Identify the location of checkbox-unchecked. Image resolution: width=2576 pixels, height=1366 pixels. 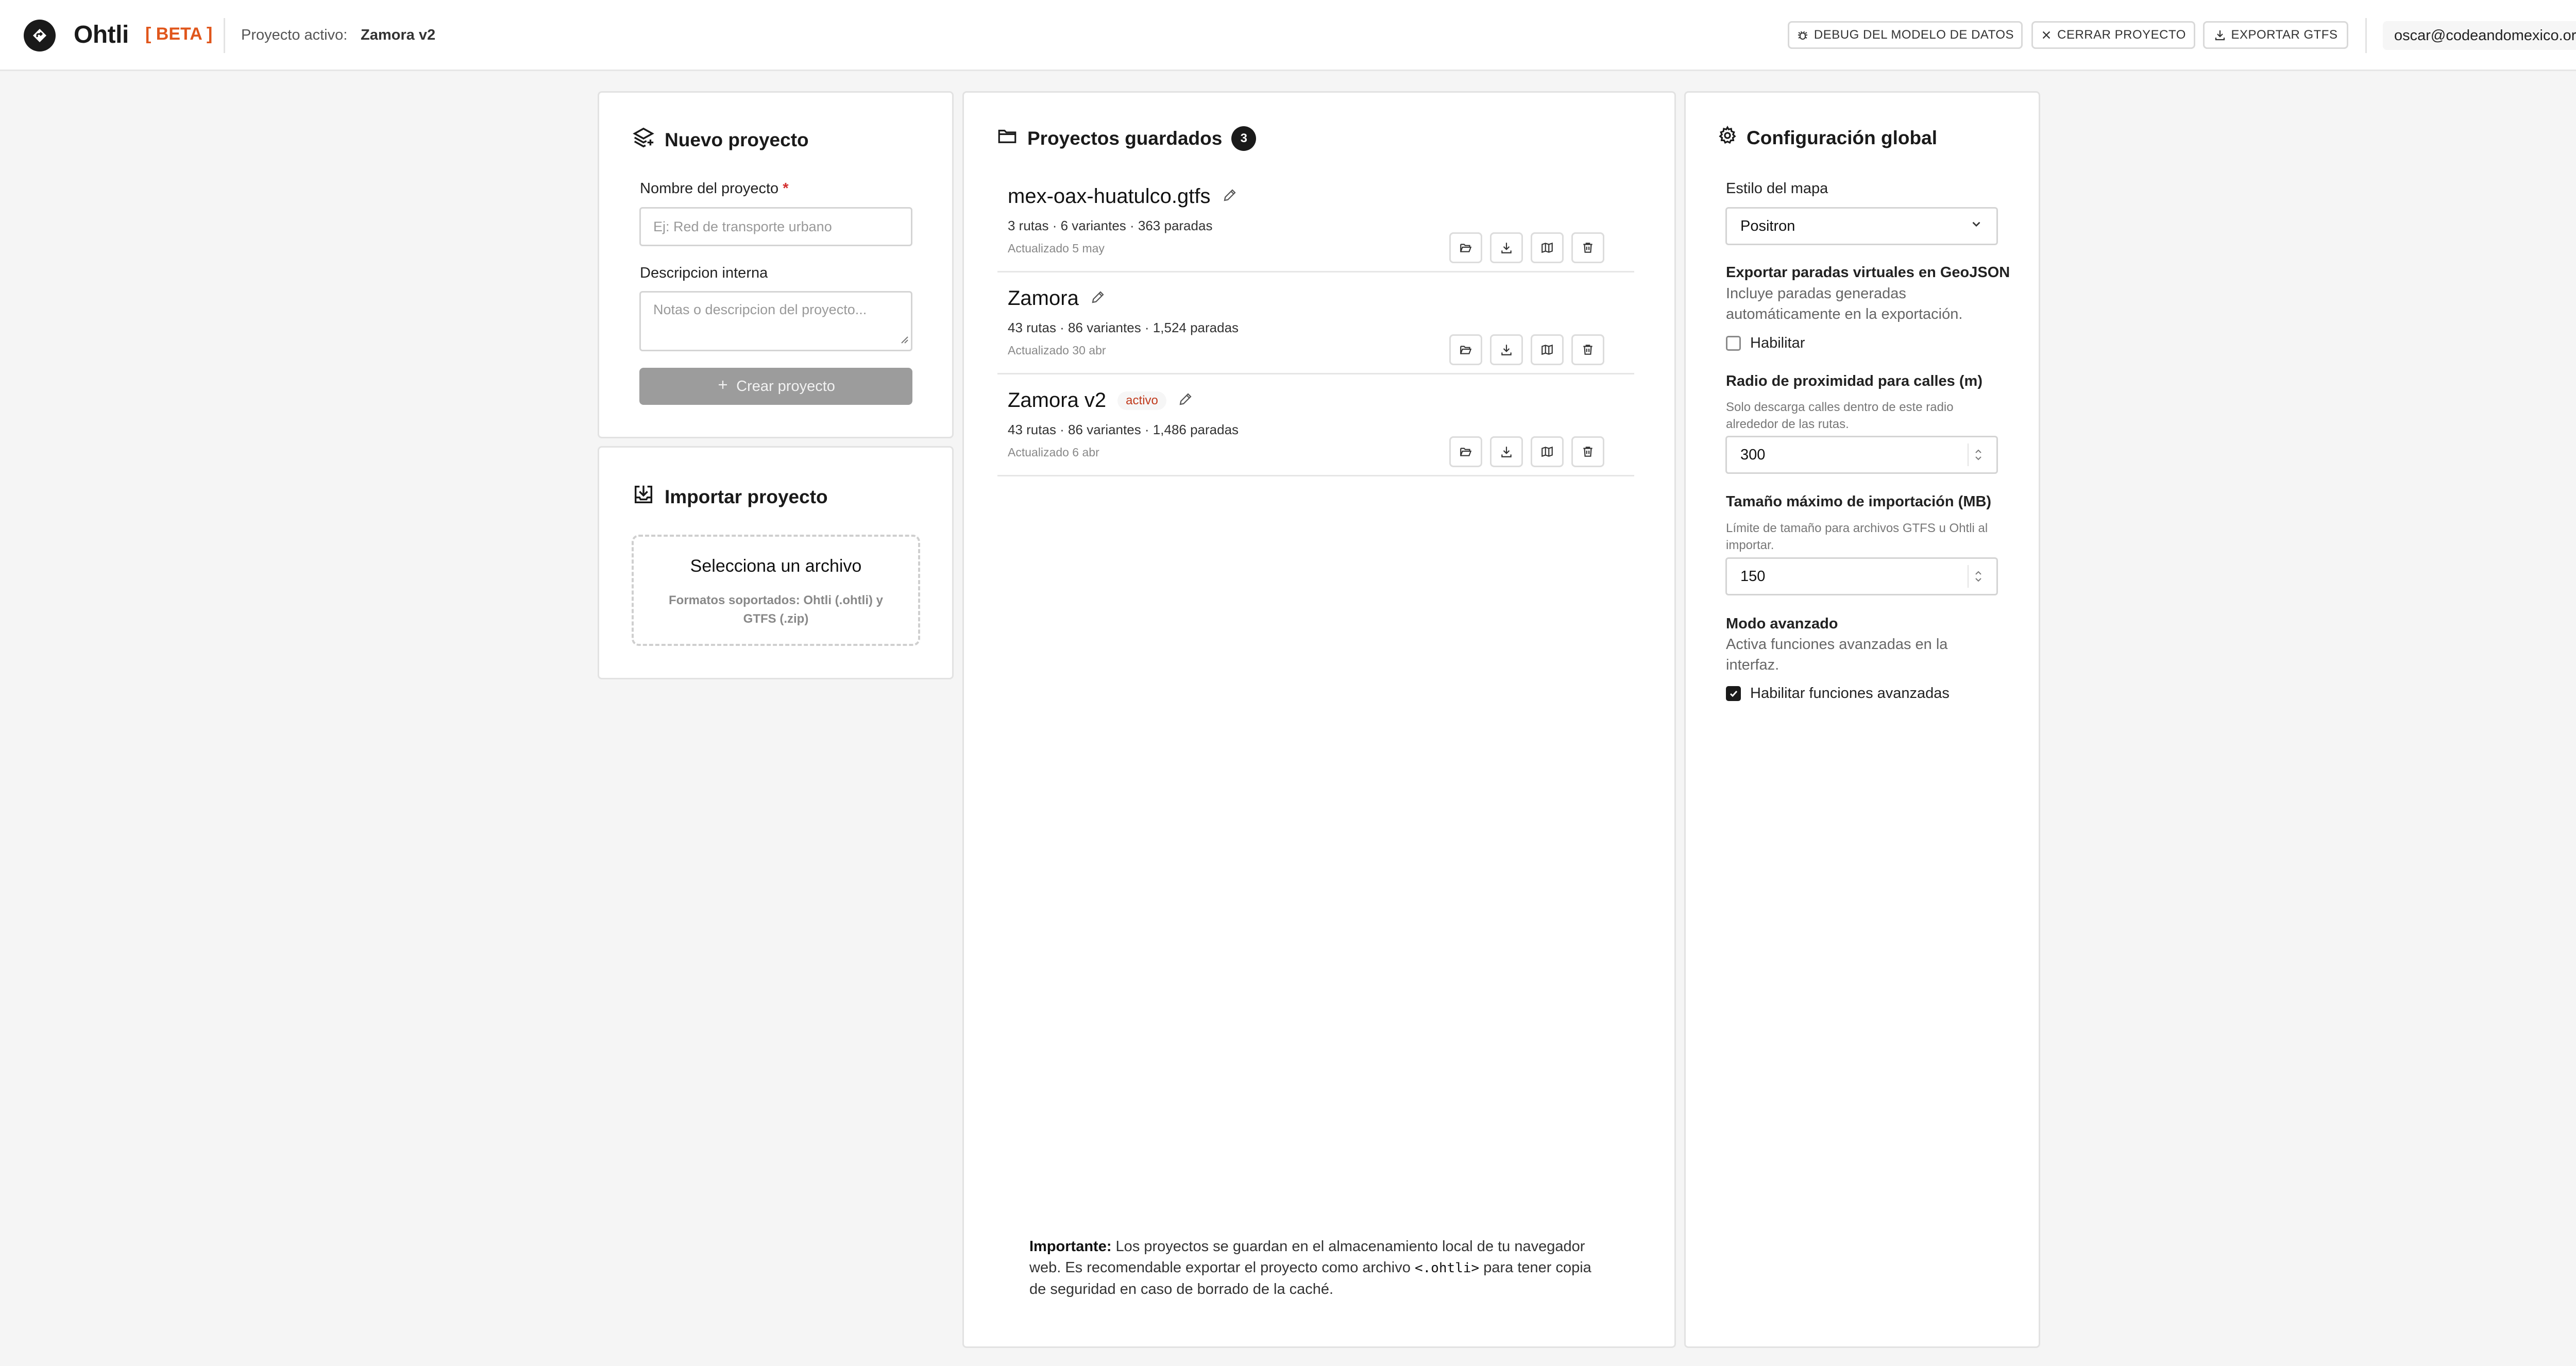
(1733, 343).